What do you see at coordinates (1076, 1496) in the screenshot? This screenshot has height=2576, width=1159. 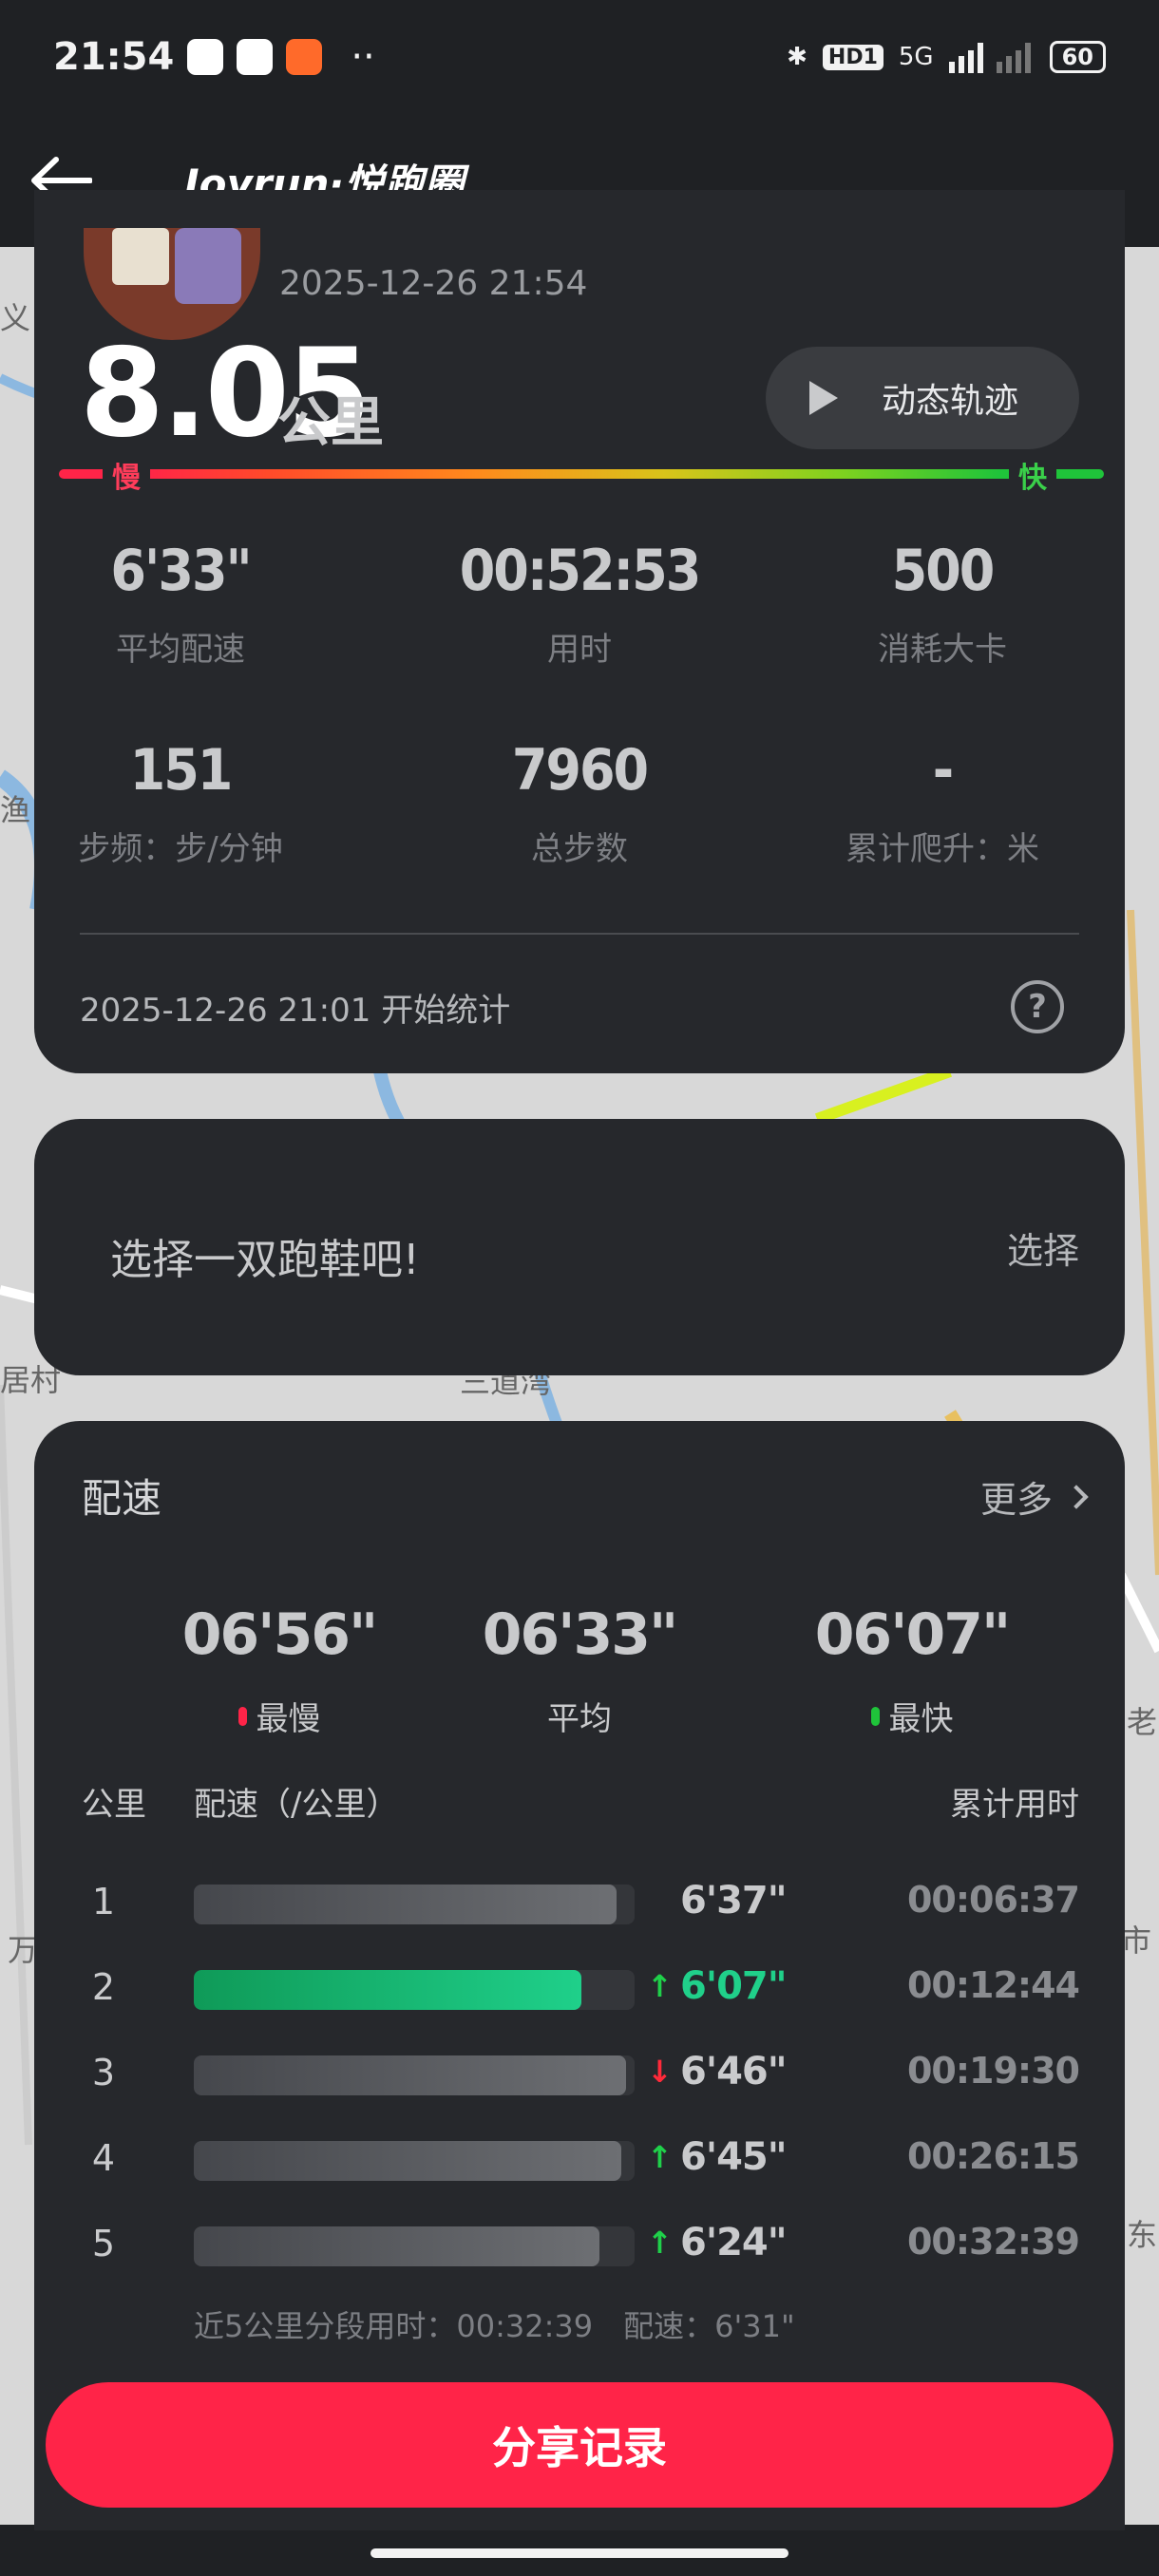 I see `chevron-right-icon` at bounding box center [1076, 1496].